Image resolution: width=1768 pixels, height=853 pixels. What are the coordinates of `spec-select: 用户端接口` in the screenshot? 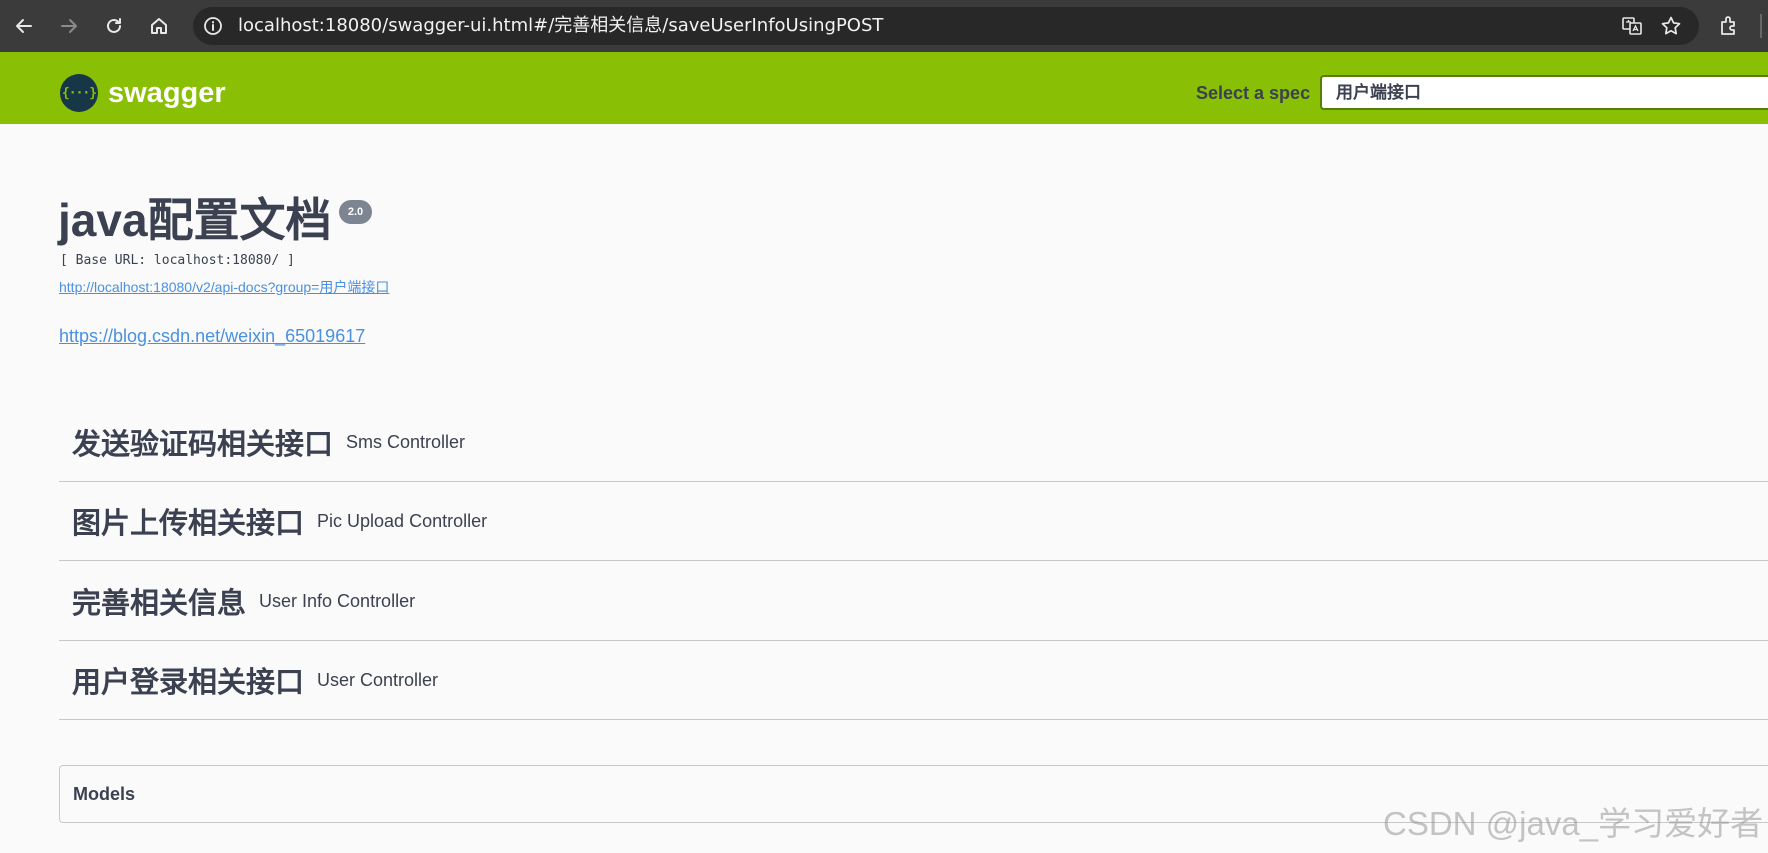 It's located at (1544, 92).